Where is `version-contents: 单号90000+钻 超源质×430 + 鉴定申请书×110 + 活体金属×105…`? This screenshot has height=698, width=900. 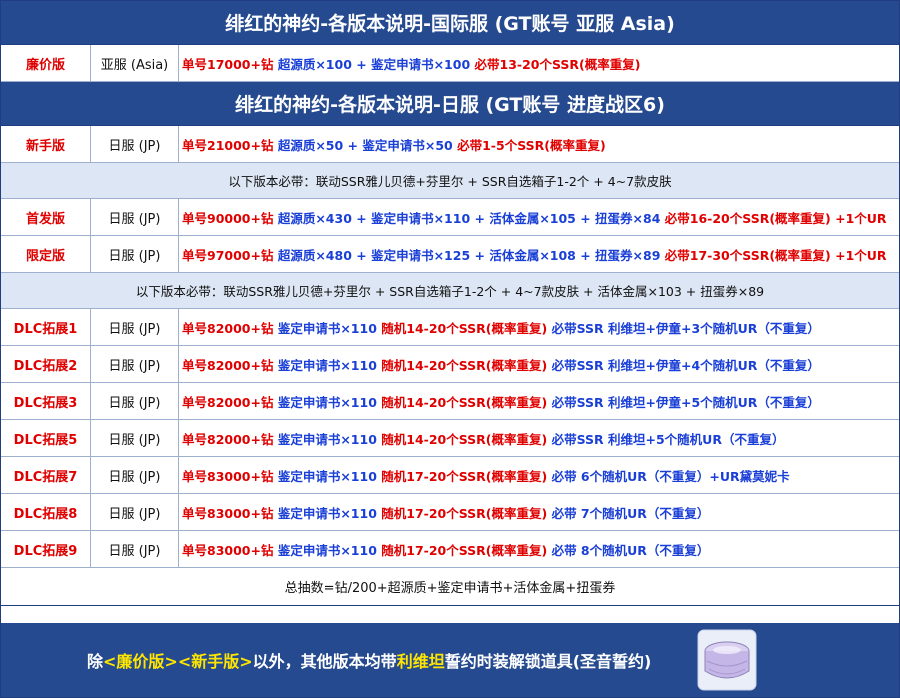
version-contents: 单号90000+钻 超源质×430 + 鉴定申请书×110 + 活体金属×105… is located at coordinates (539, 217).